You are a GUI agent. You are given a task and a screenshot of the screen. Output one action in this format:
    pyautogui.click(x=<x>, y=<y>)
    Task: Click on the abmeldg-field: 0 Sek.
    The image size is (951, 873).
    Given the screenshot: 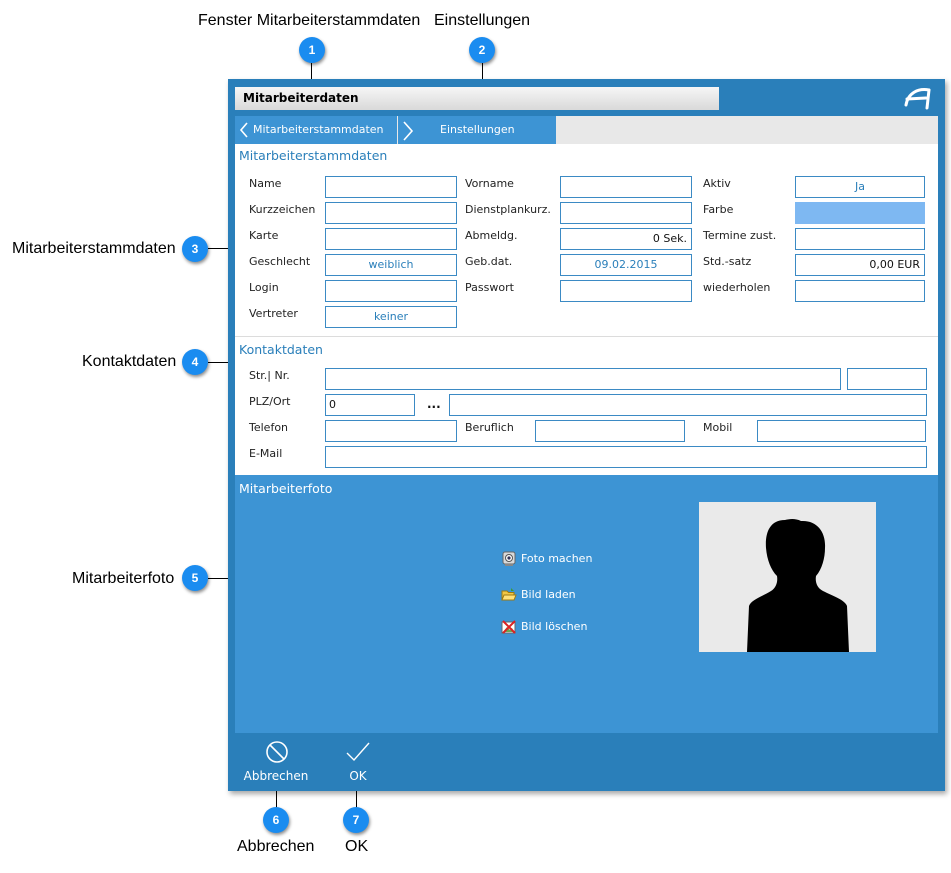 What is the action you would take?
    pyautogui.click(x=626, y=239)
    